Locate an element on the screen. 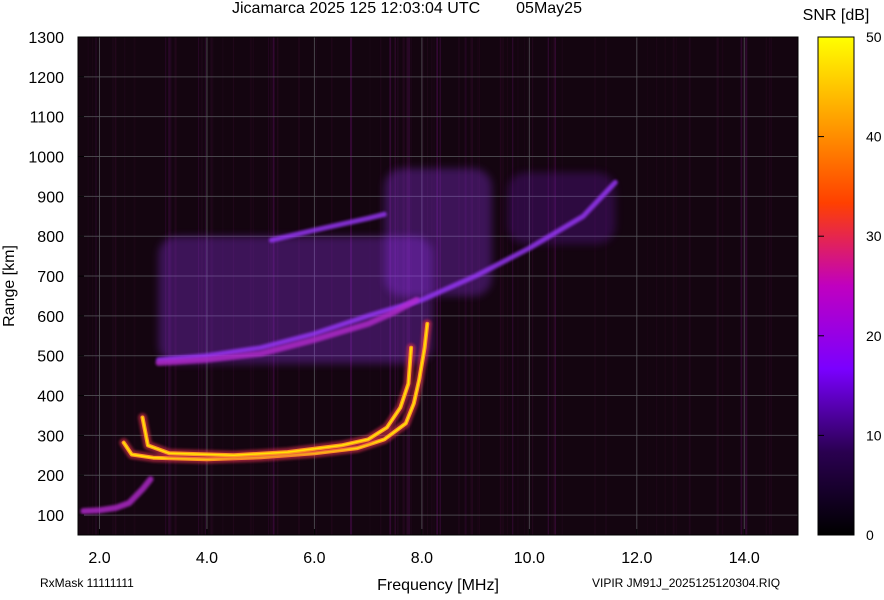 This screenshot has width=884, height=600. y-tick-label: 800 is located at coordinates (50, 237).